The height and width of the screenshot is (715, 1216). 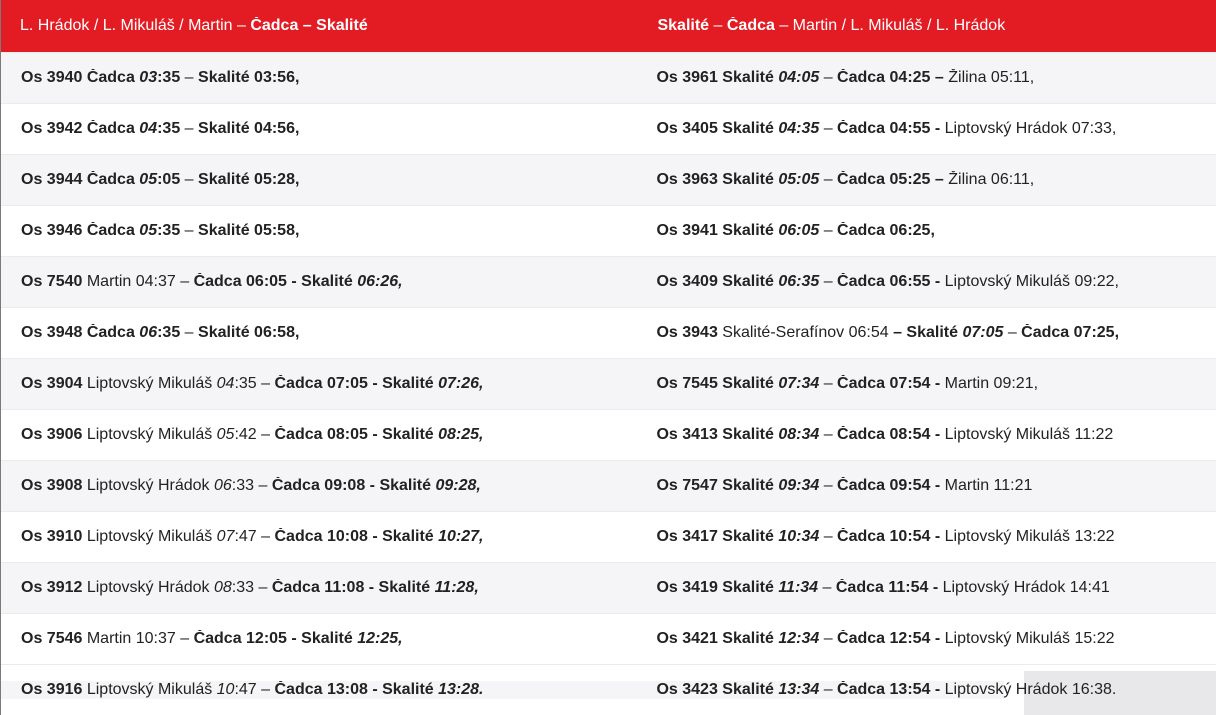 I want to click on text-segment: 06:26,, so click(x=380, y=281).